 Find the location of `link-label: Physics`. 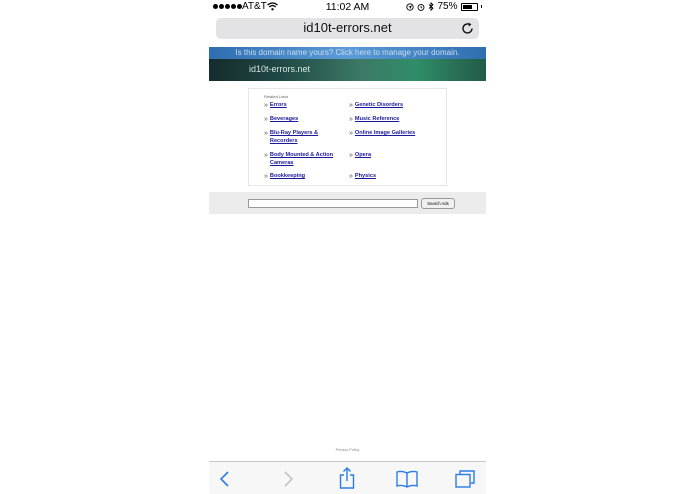

link-label: Physics is located at coordinates (365, 176).